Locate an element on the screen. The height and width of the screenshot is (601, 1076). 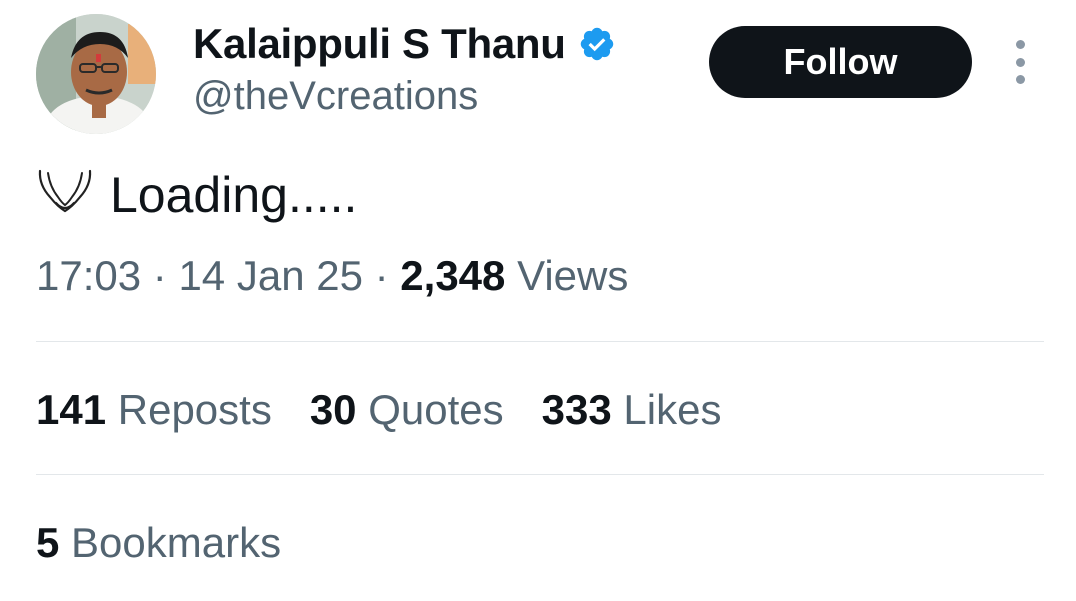
ox-horns-emoji-icon is located at coordinates (65, 191).